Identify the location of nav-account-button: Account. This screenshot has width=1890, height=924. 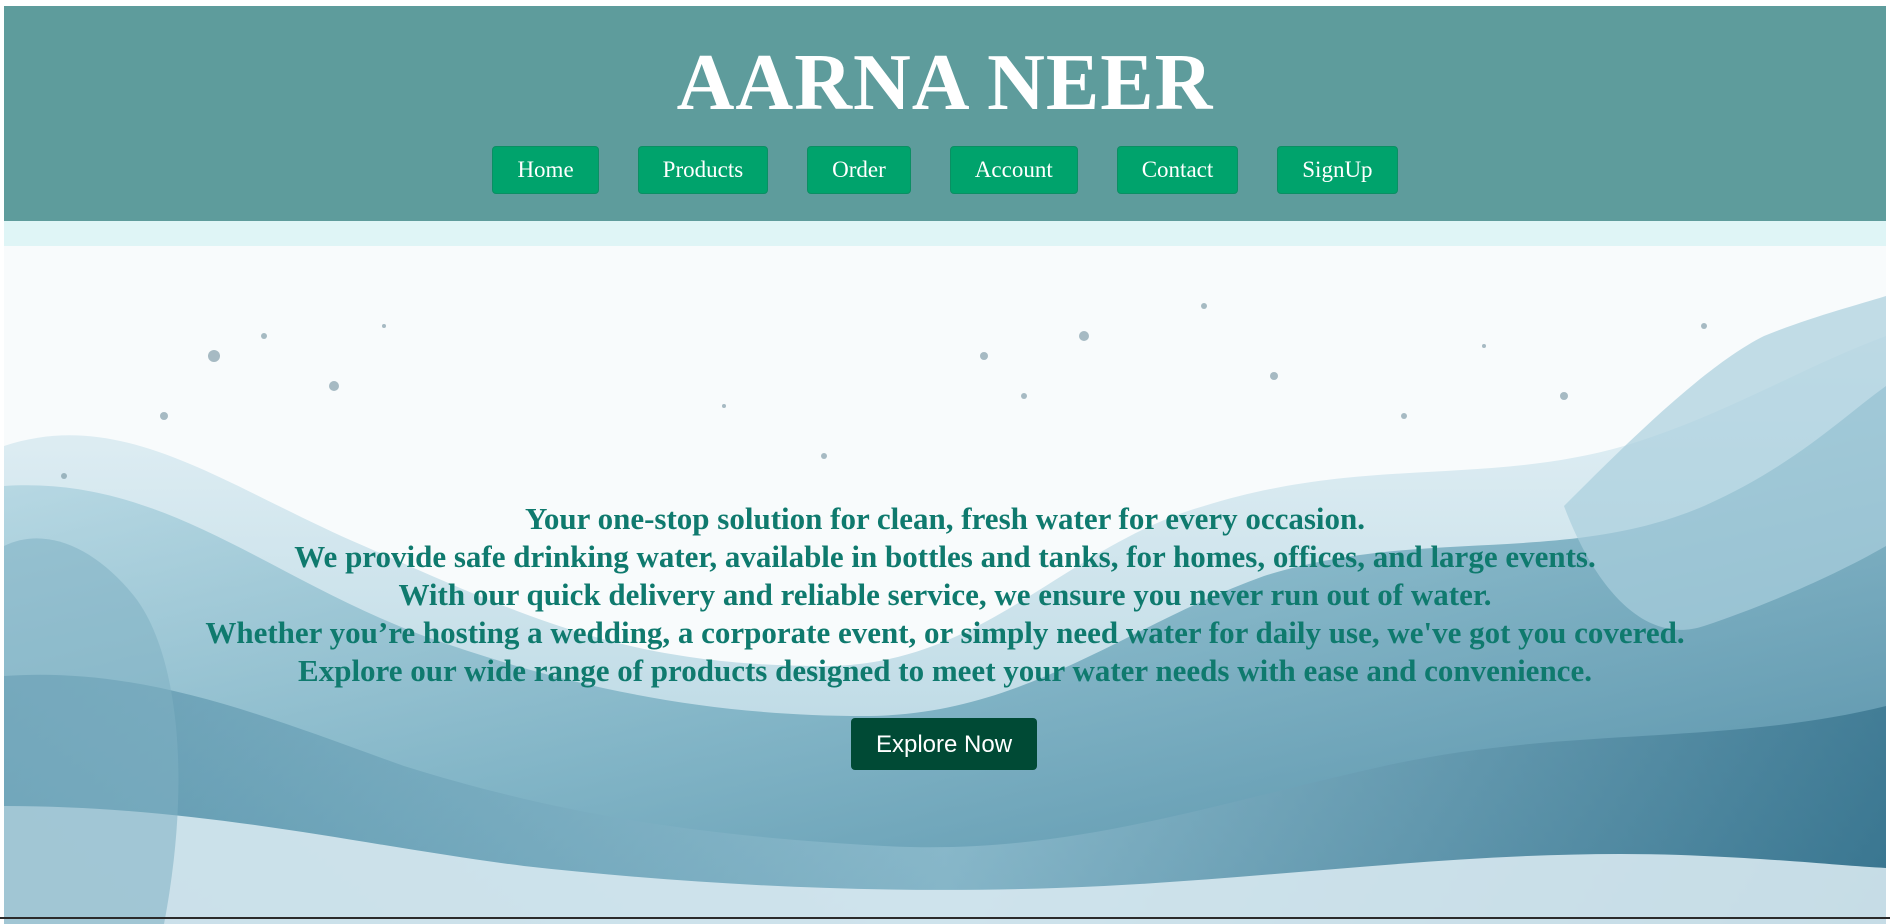
(1013, 170).